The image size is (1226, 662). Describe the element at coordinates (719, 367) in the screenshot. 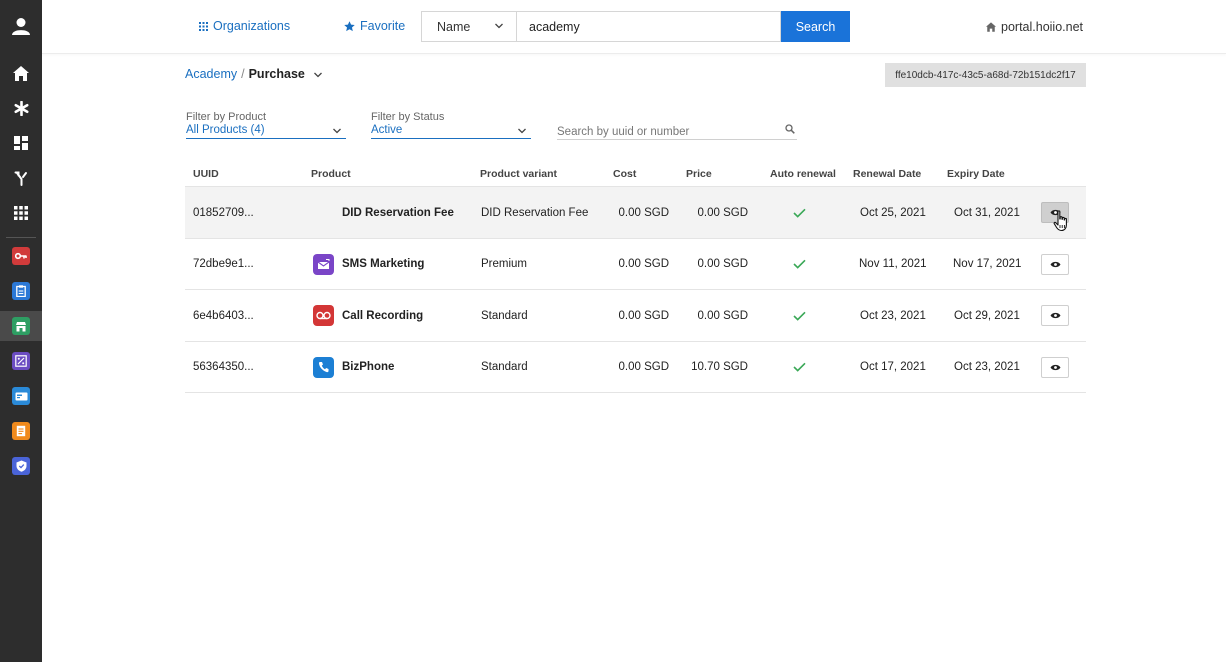

I see `cell-price: 10.70 SGD` at that location.